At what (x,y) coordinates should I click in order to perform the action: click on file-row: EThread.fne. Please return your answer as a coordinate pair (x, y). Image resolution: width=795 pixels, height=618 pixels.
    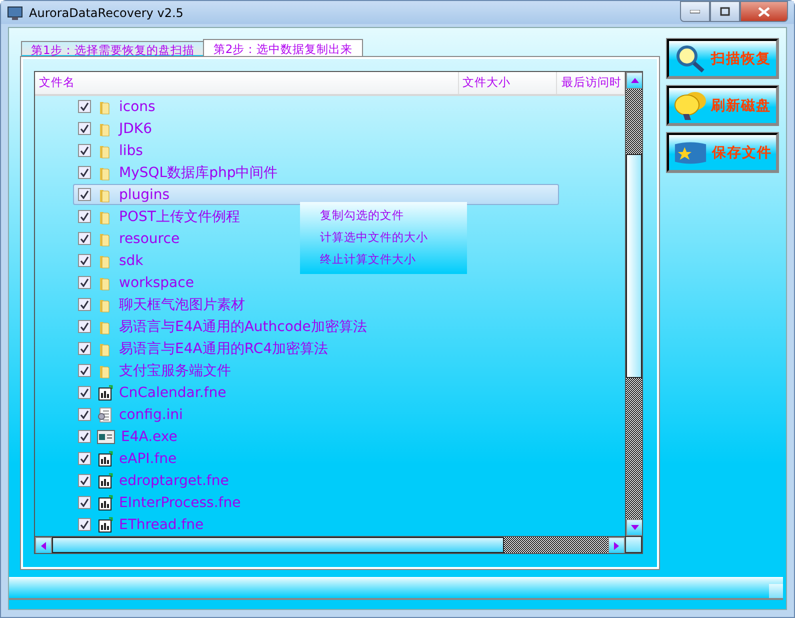
    Looking at the image, I should click on (141, 524).